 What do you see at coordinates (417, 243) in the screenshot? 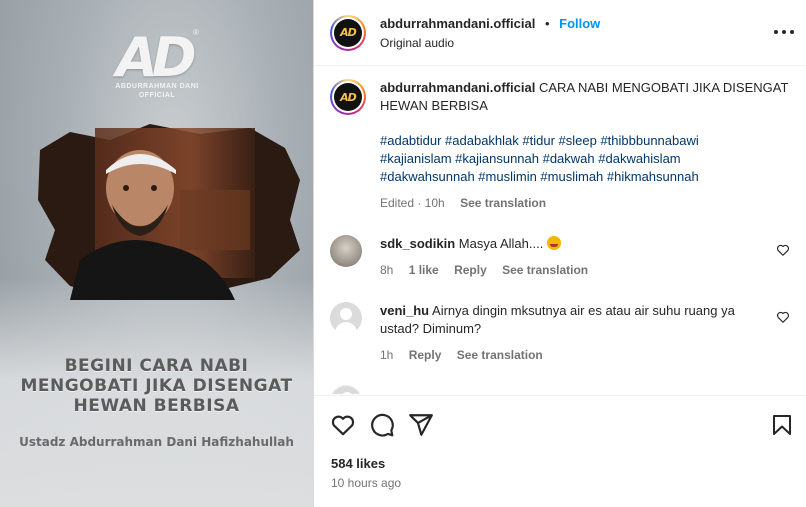
I see `commenter-username: sdk_sodikin` at bounding box center [417, 243].